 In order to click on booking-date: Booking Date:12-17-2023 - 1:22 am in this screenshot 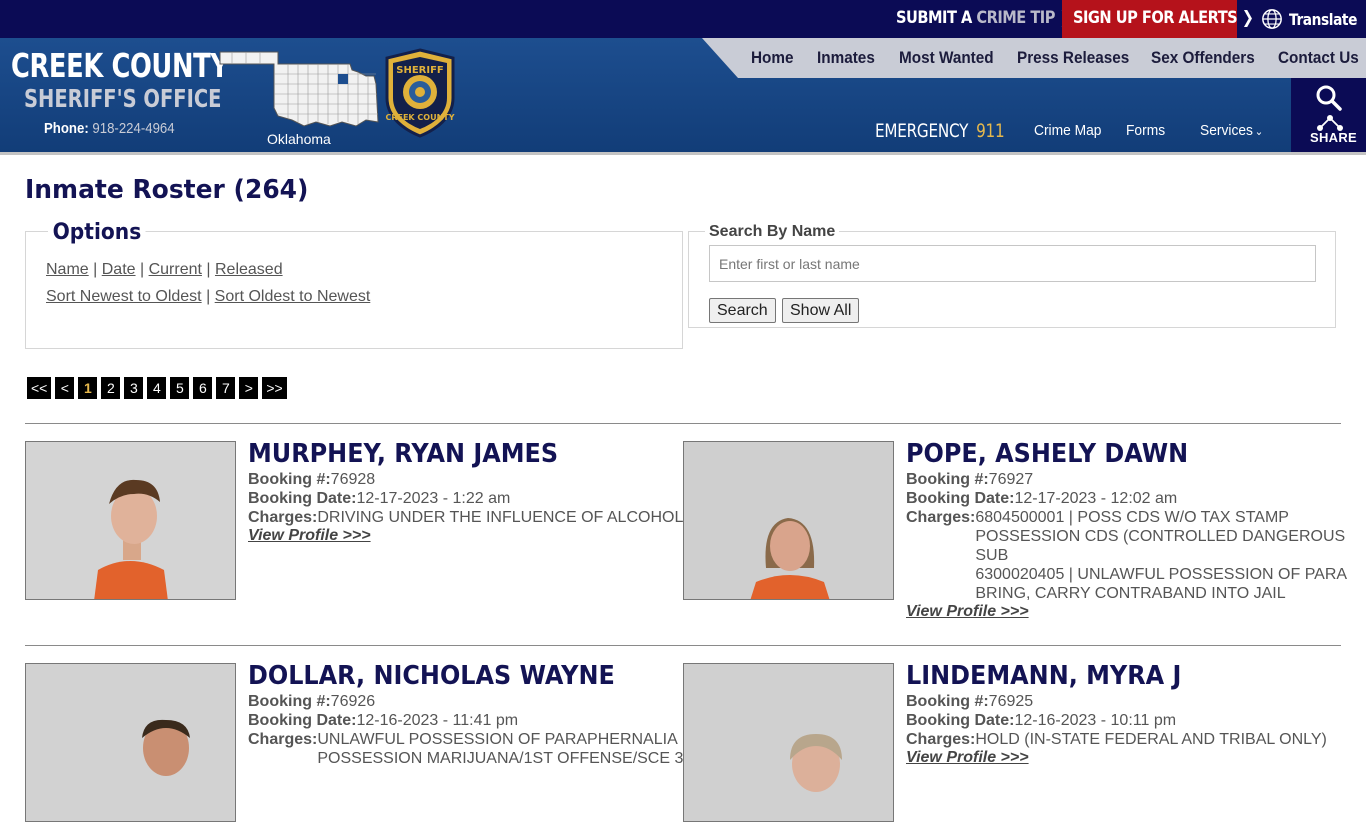, I will do `click(379, 498)`.